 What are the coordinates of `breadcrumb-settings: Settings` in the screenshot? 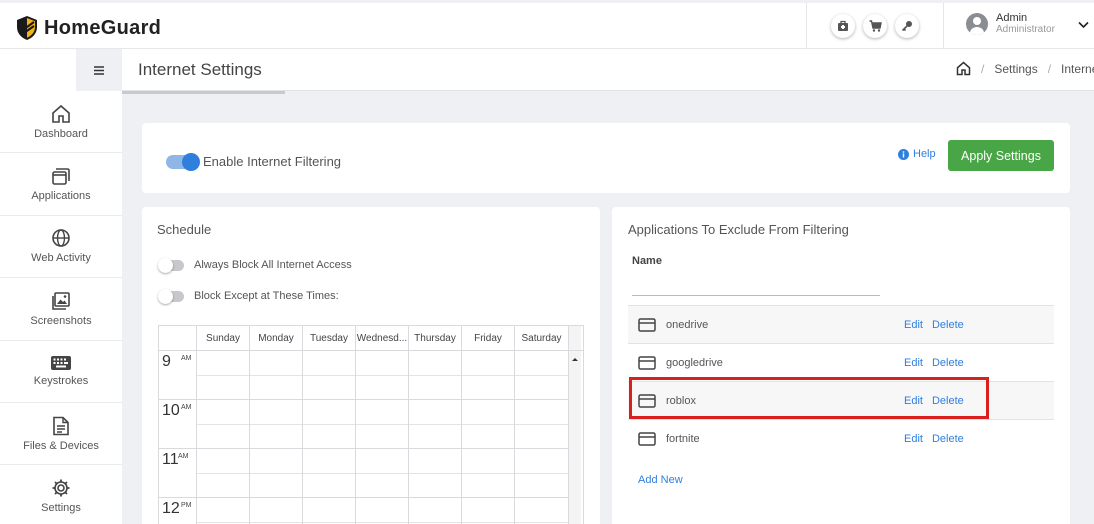 It's located at (1015, 69).